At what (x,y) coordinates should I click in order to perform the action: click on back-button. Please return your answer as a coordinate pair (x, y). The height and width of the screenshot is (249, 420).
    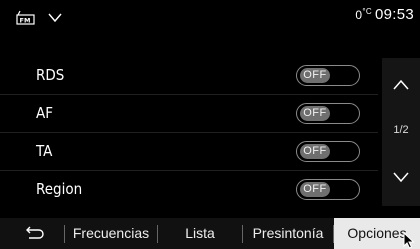
    Looking at the image, I should click on (34, 233).